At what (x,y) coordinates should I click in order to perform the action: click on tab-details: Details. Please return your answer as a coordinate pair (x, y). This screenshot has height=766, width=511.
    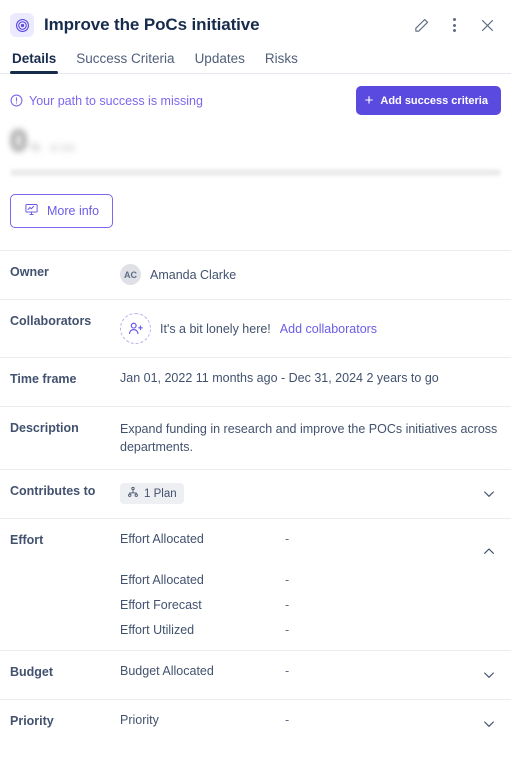
    Looking at the image, I should click on (34, 62).